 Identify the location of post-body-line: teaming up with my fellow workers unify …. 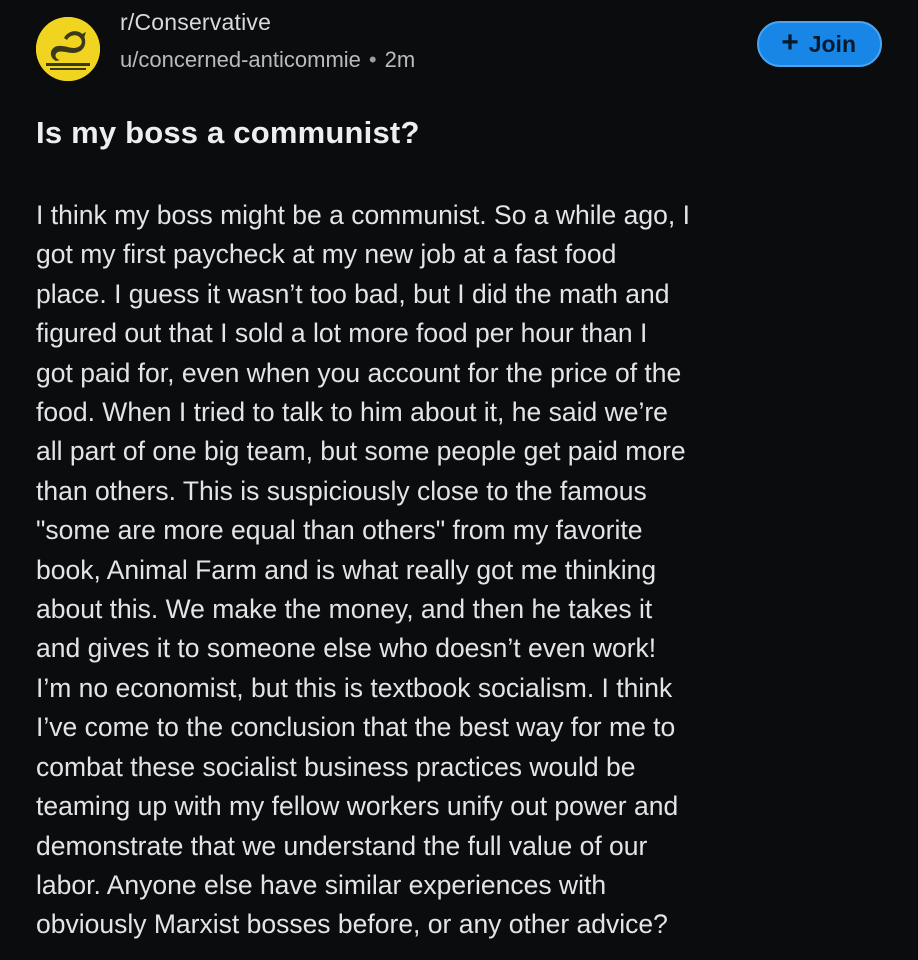
(357, 806).